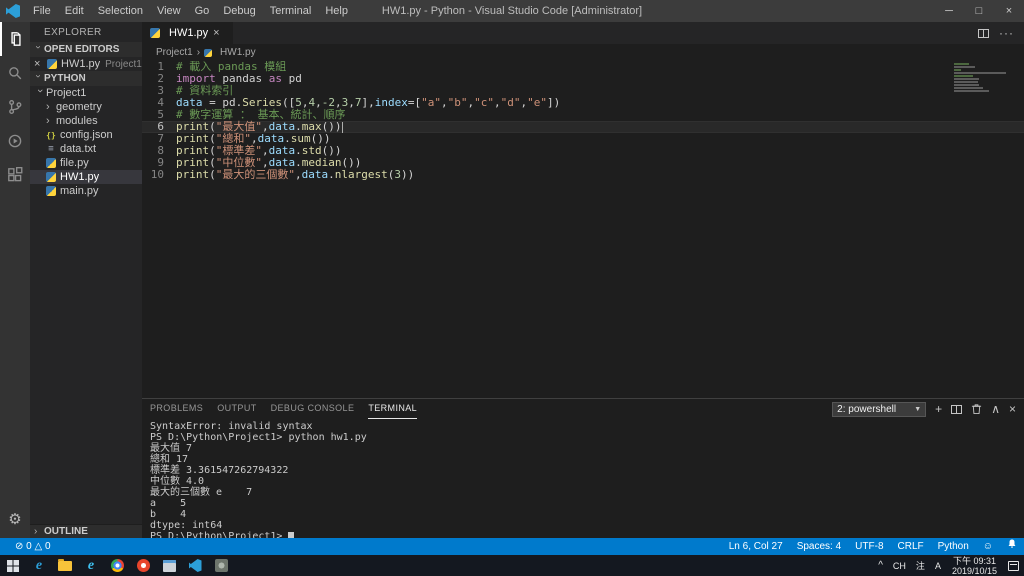 This screenshot has height=576, width=1024. I want to click on gray-app-icon, so click(221, 565).